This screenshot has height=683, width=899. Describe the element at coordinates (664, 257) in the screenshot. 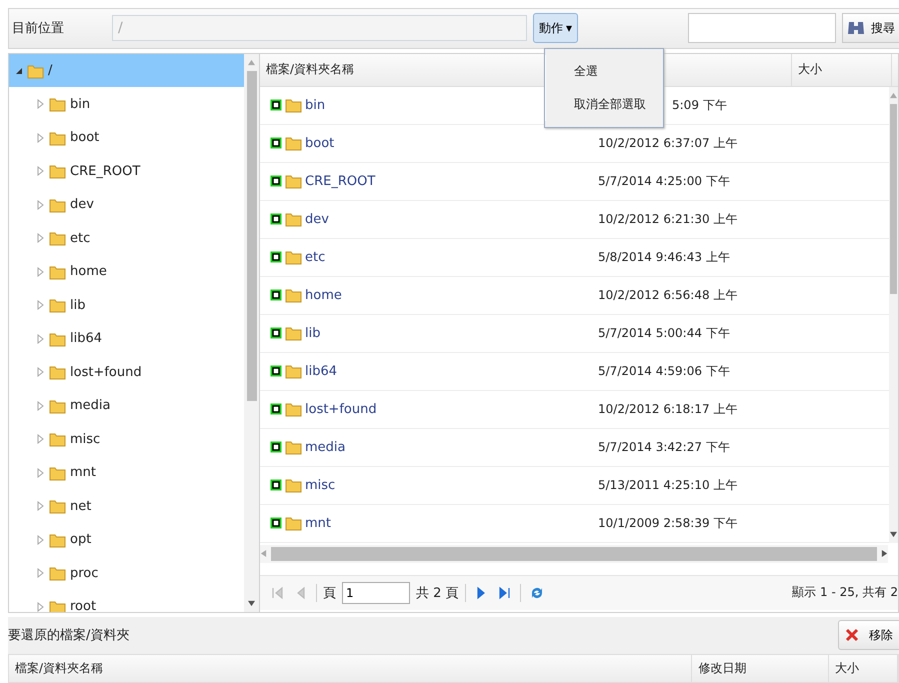

I see `modified-date-text: 5/8/2014 9:46:43 上午` at that location.